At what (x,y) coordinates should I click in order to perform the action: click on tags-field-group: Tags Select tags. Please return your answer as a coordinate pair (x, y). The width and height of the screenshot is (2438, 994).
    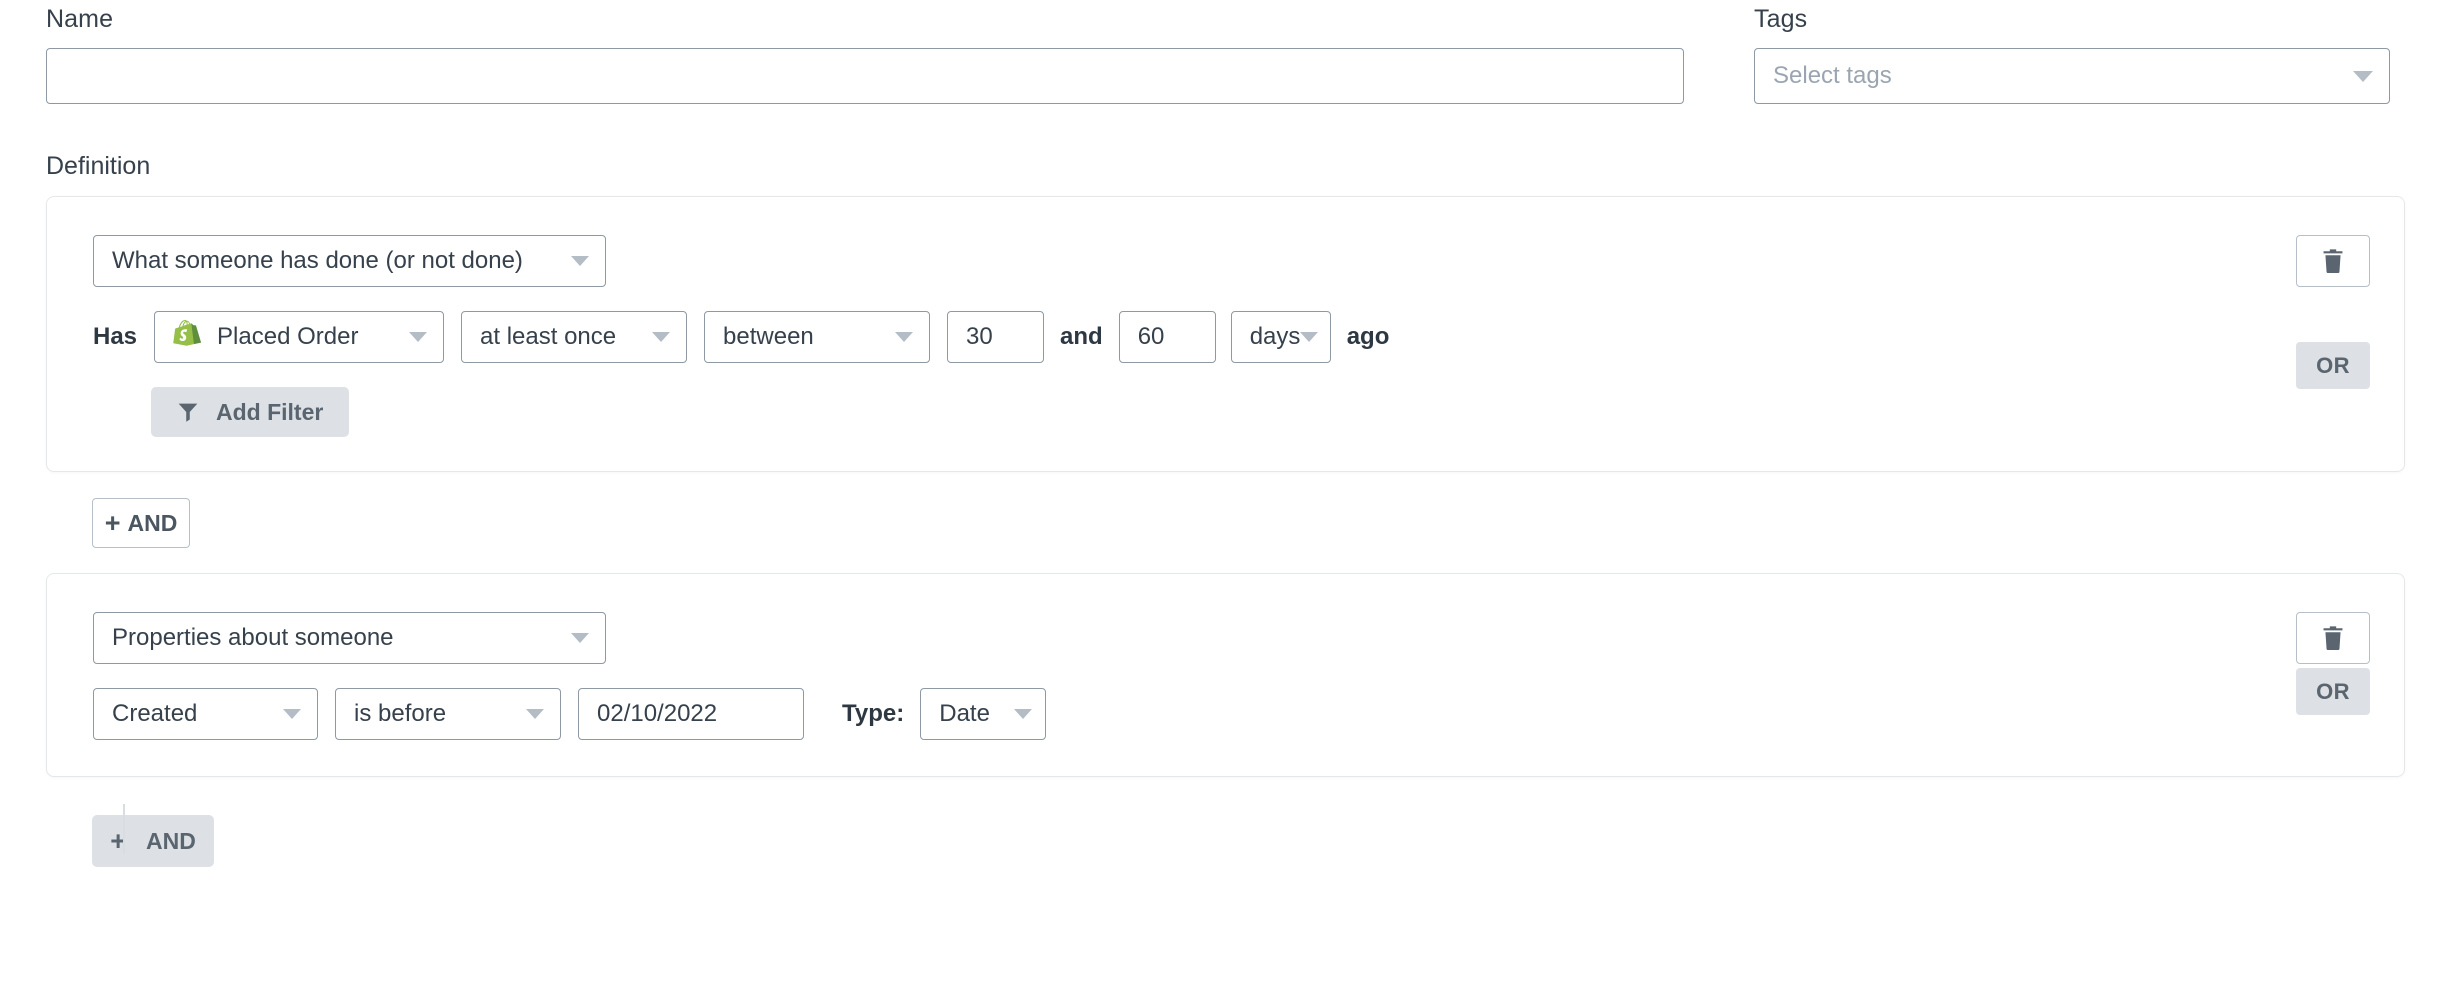
    Looking at the image, I should click on (2072, 54).